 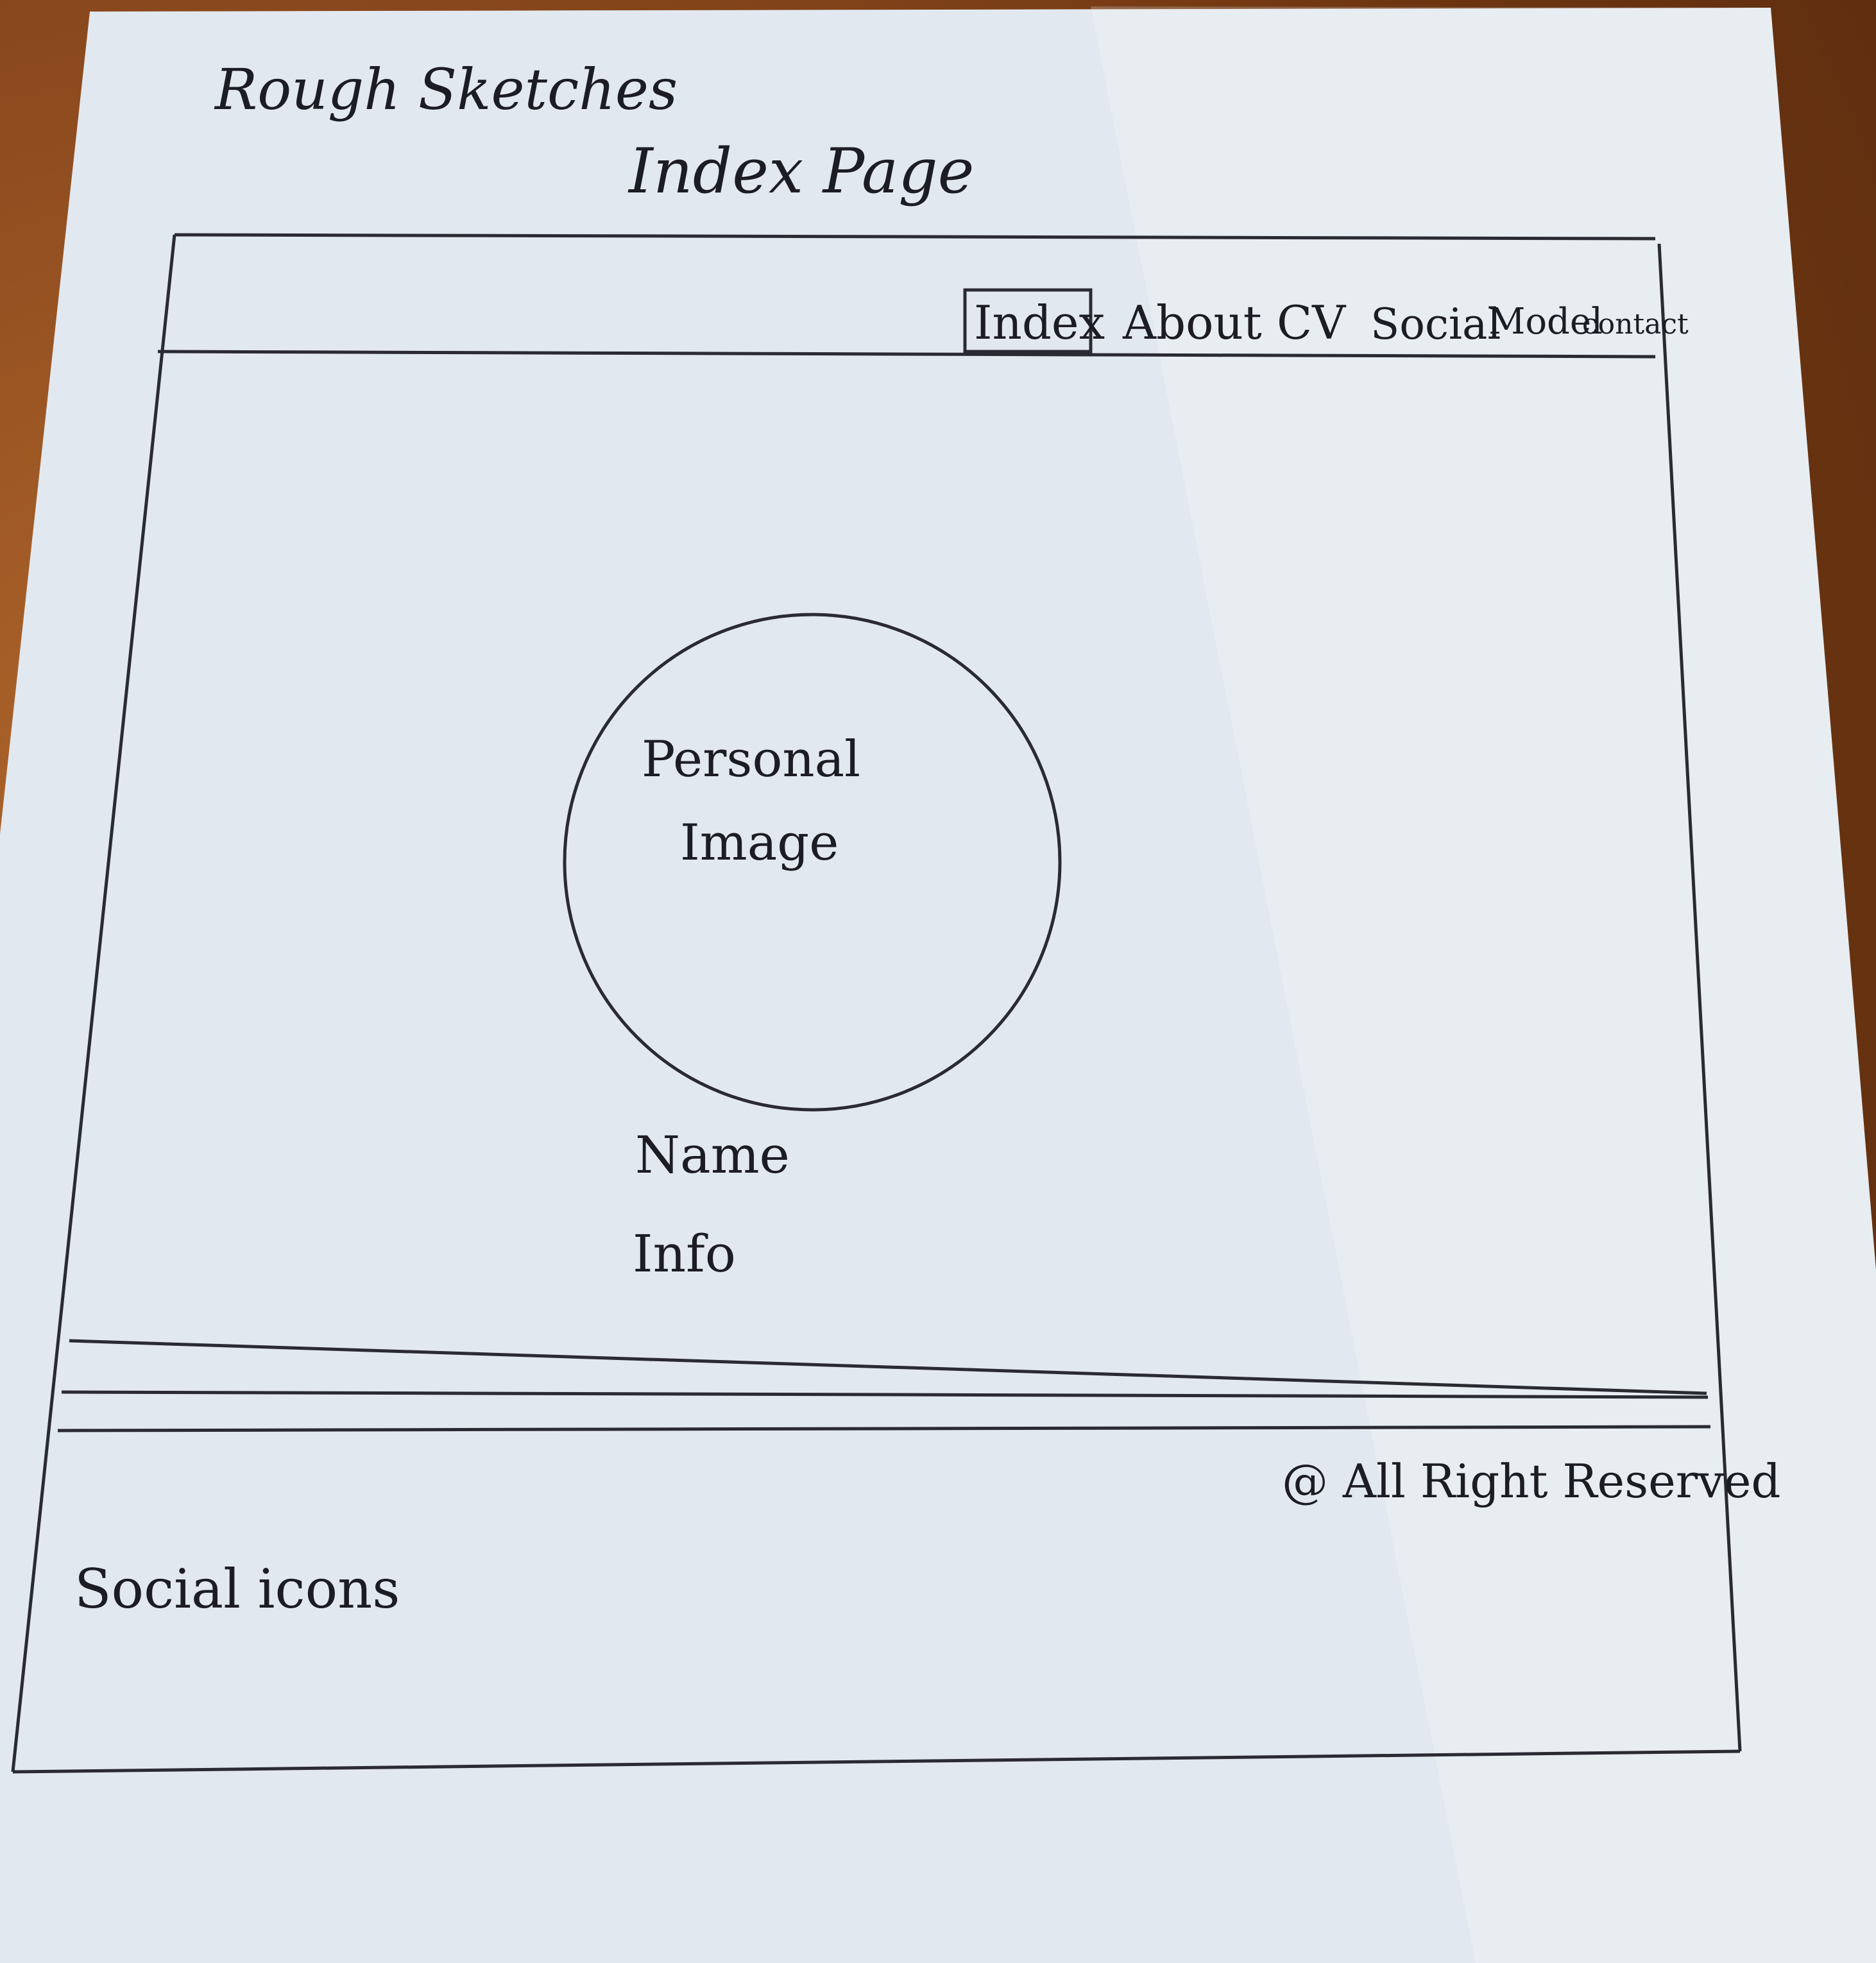 I want to click on personal-image-label-2: Image, so click(x=759, y=843).